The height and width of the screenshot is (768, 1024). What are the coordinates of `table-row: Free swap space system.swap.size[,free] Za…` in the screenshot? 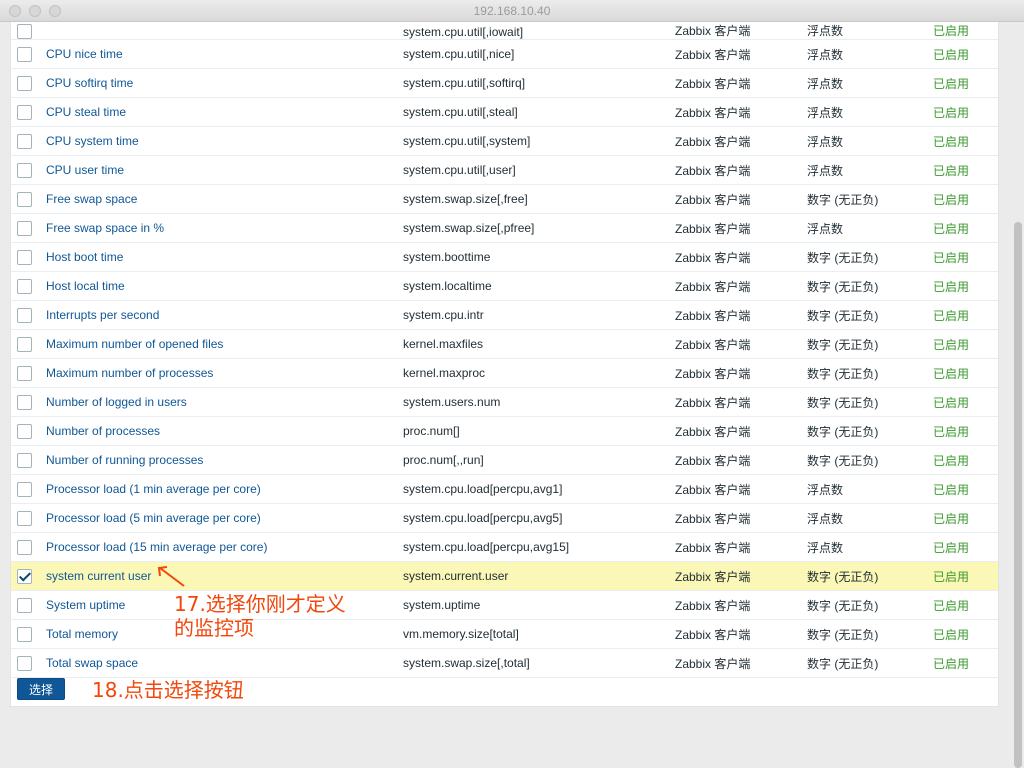 It's located at (504, 199).